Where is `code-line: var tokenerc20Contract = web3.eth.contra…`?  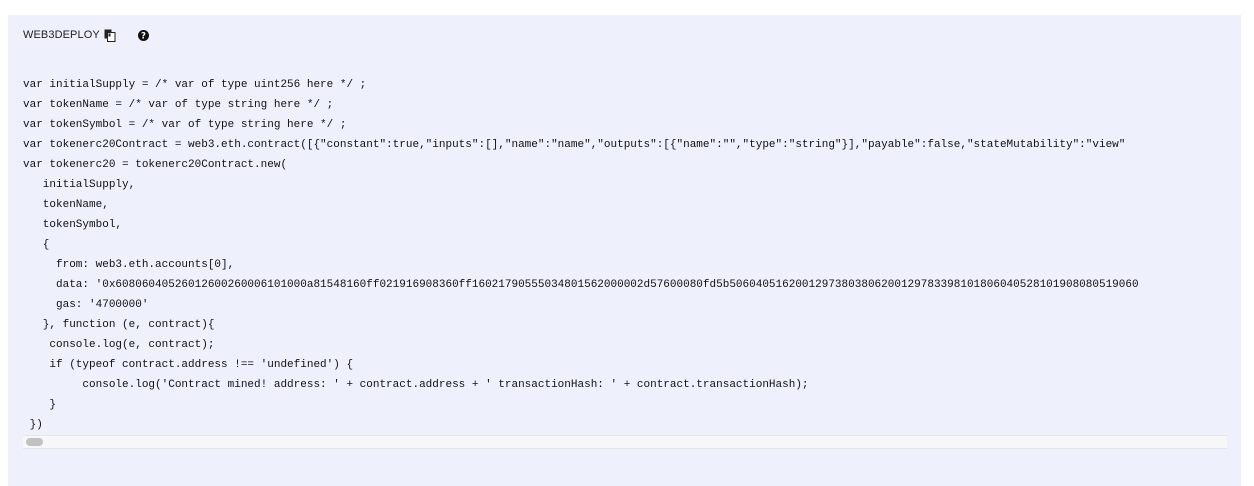 code-line: var tokenerc20Contract = web3.eth.contra… is located at coordinates (574, 145).